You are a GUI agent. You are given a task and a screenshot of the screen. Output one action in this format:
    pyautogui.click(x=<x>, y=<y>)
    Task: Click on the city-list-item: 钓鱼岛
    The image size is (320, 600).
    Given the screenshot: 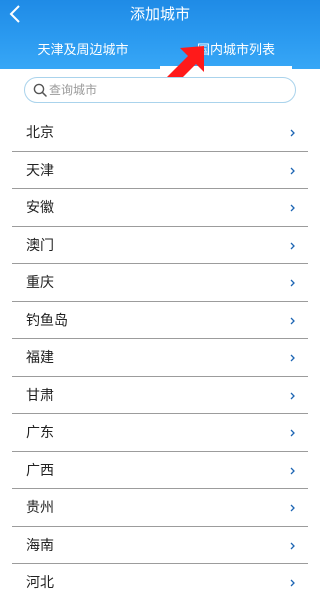 What is the action you would take?
    pyautogui.click(x=160, y=320)
    